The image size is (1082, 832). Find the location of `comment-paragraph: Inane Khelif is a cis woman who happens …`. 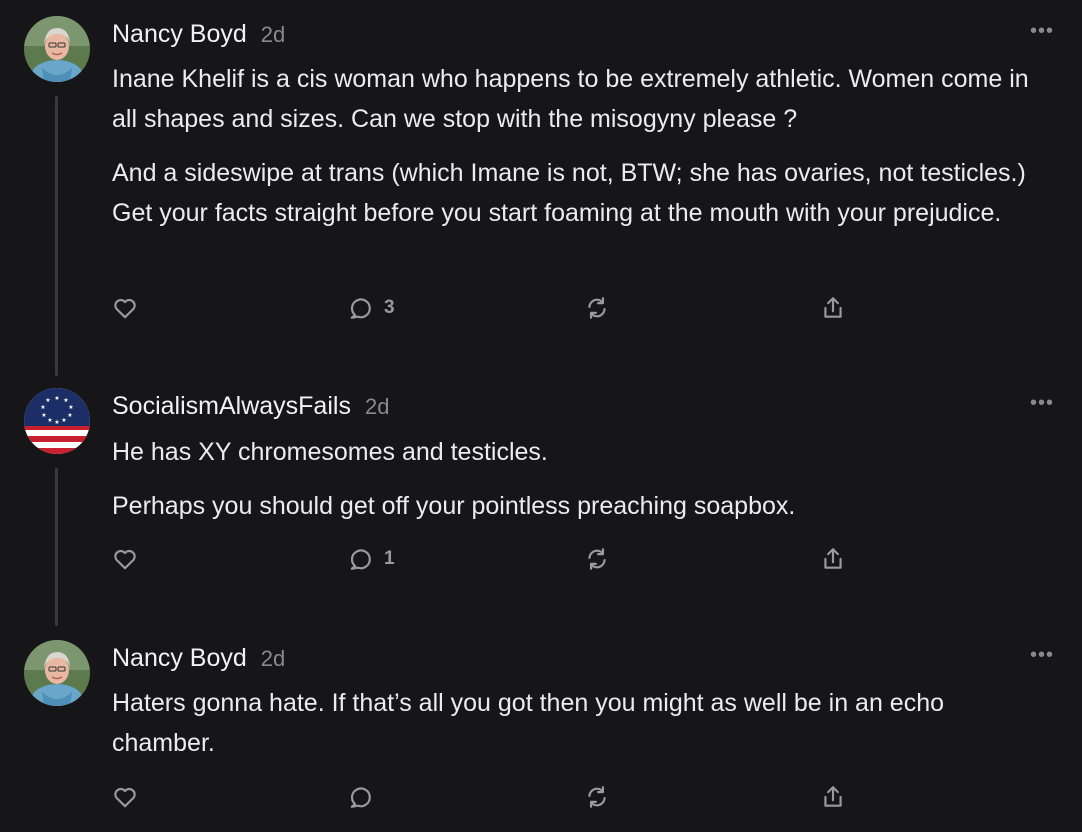

comment-paragraph: Inane Khelif is a cis woman who happens … is located at coordinates (570, 99).